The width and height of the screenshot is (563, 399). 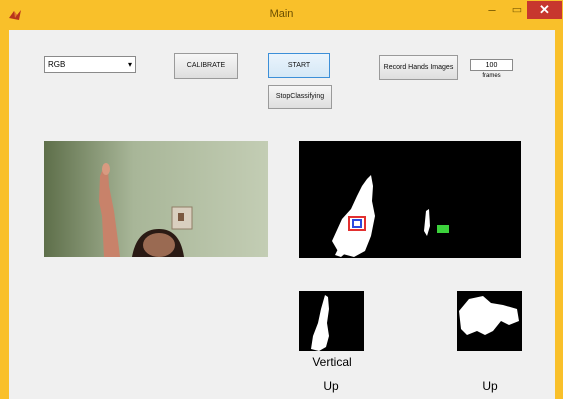 I want to click on direction-label-right: Up, so click(x=490, y=386).